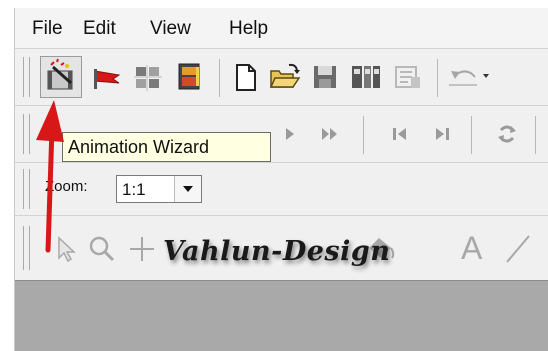  I want to click on annotation-arrow, so click(50, 176).